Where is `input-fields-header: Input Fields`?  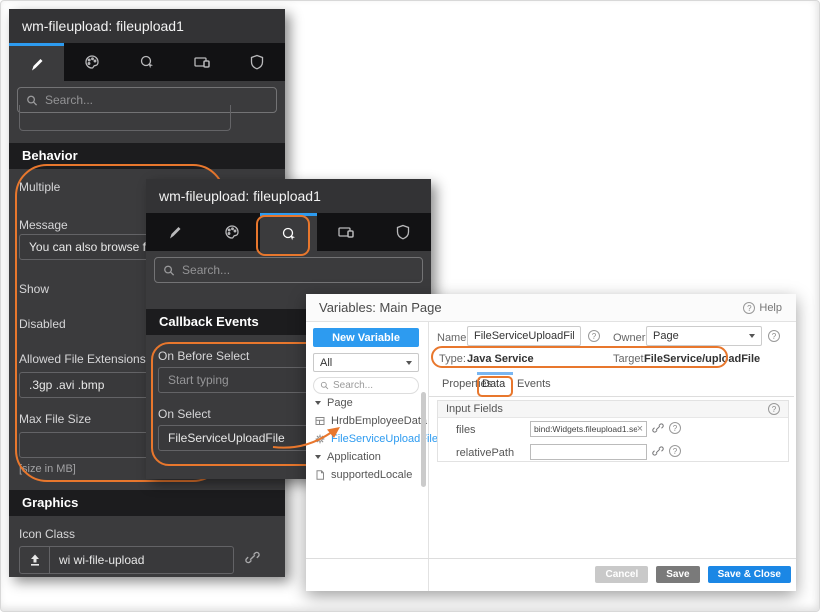 input-fields-header: Input Fields is located at coordinates (613, 409).